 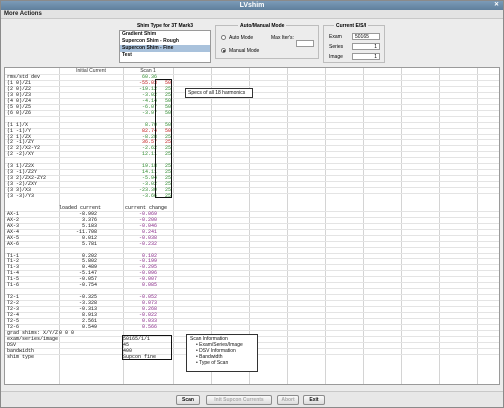 I want to click on exit-button: Exit, so click(x=314, y=400).